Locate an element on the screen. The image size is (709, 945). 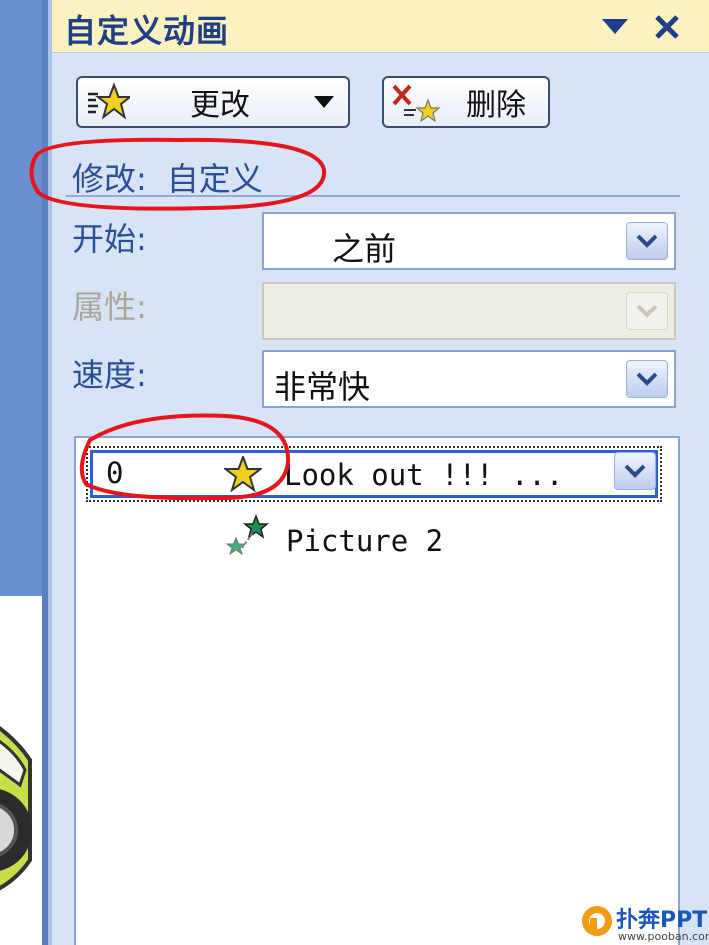
change-effect-star-icon is located at coordinates (109, 101).